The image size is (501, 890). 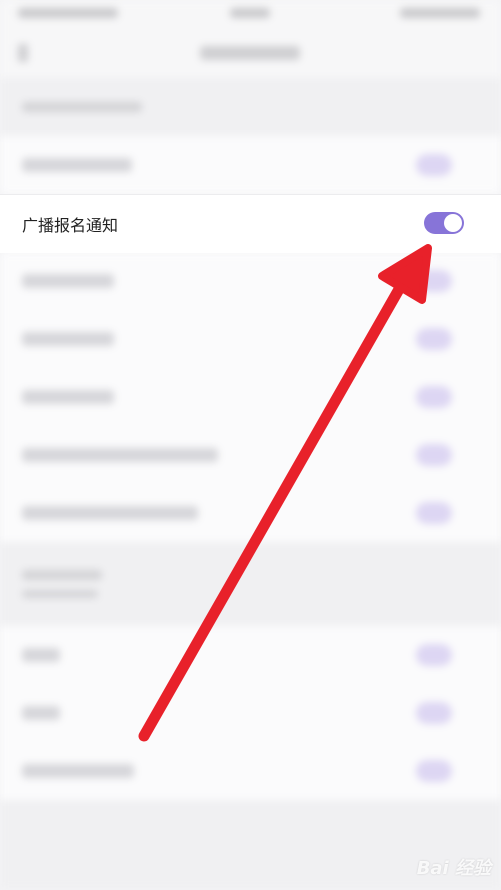 I want to click on toggle-knob, so click(x=453, y=223).